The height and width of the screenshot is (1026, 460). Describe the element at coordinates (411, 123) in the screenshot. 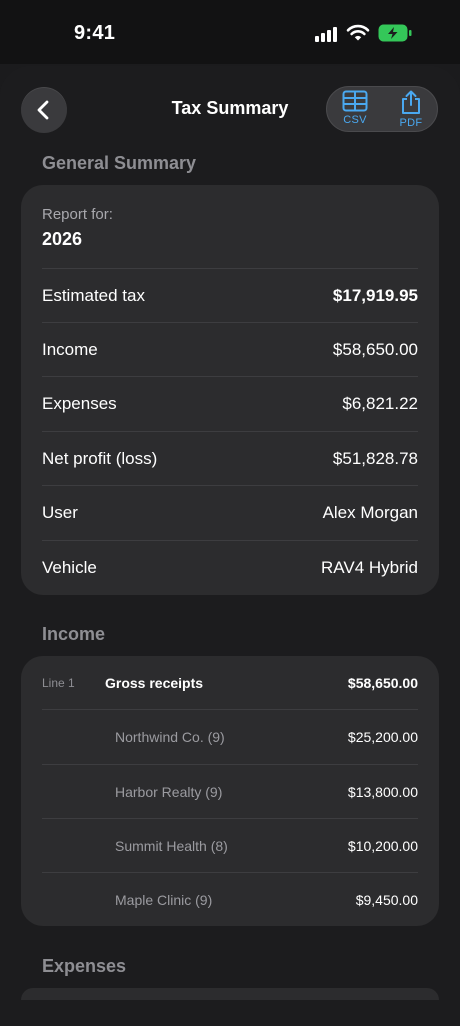

I see `export-pdf-label: PDF` at that location.